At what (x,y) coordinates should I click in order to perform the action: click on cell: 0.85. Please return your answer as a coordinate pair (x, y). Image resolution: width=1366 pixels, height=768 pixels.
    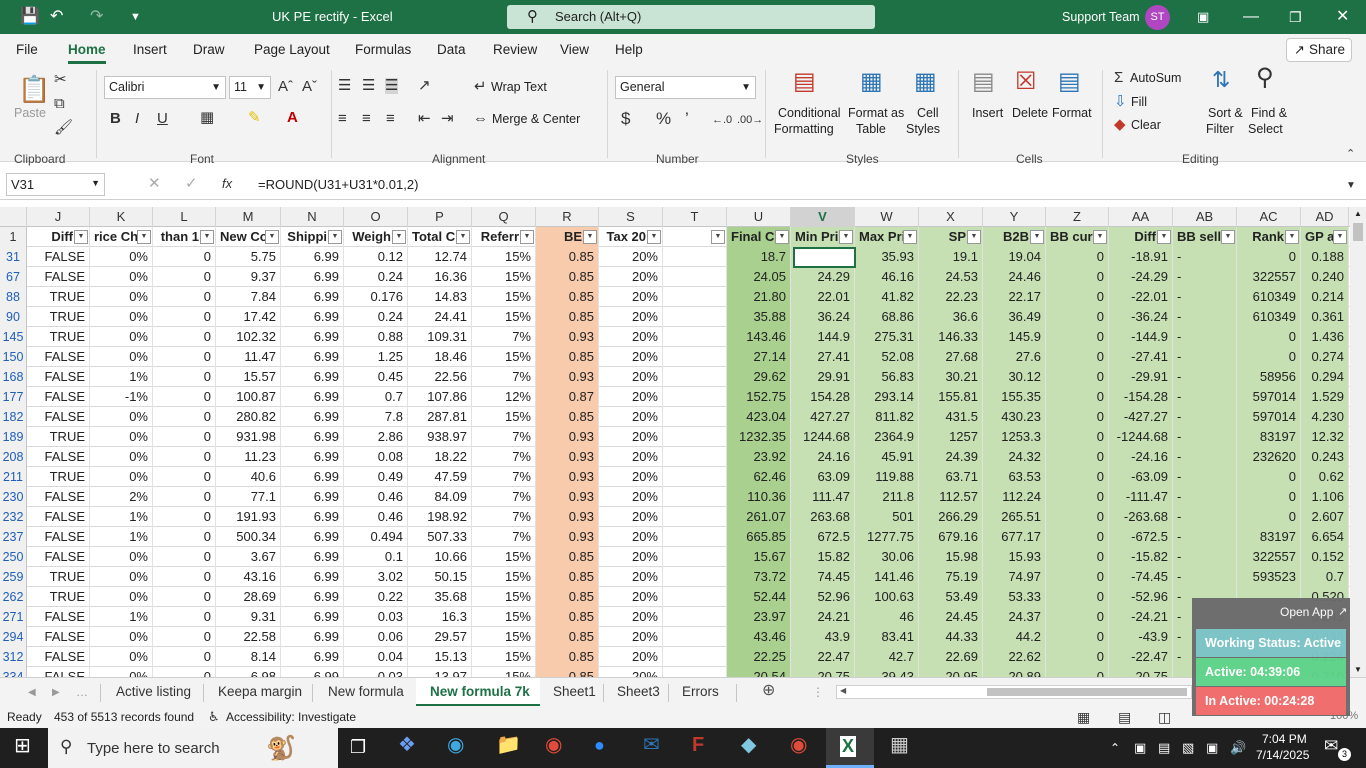
    Looking at the image, I should click on (567, 357).